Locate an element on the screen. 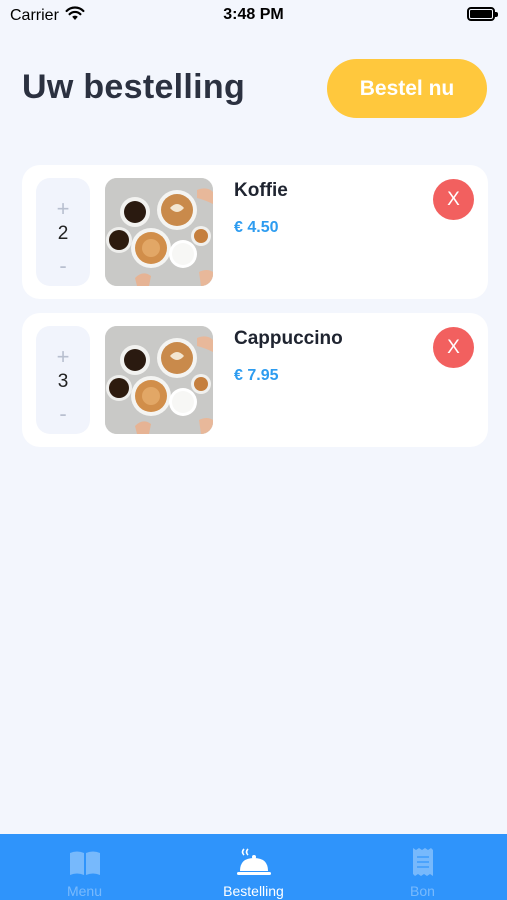 The height and width of the screenshot is (900, 507). cappuccino-product-image is located at coordinates (159, 380).